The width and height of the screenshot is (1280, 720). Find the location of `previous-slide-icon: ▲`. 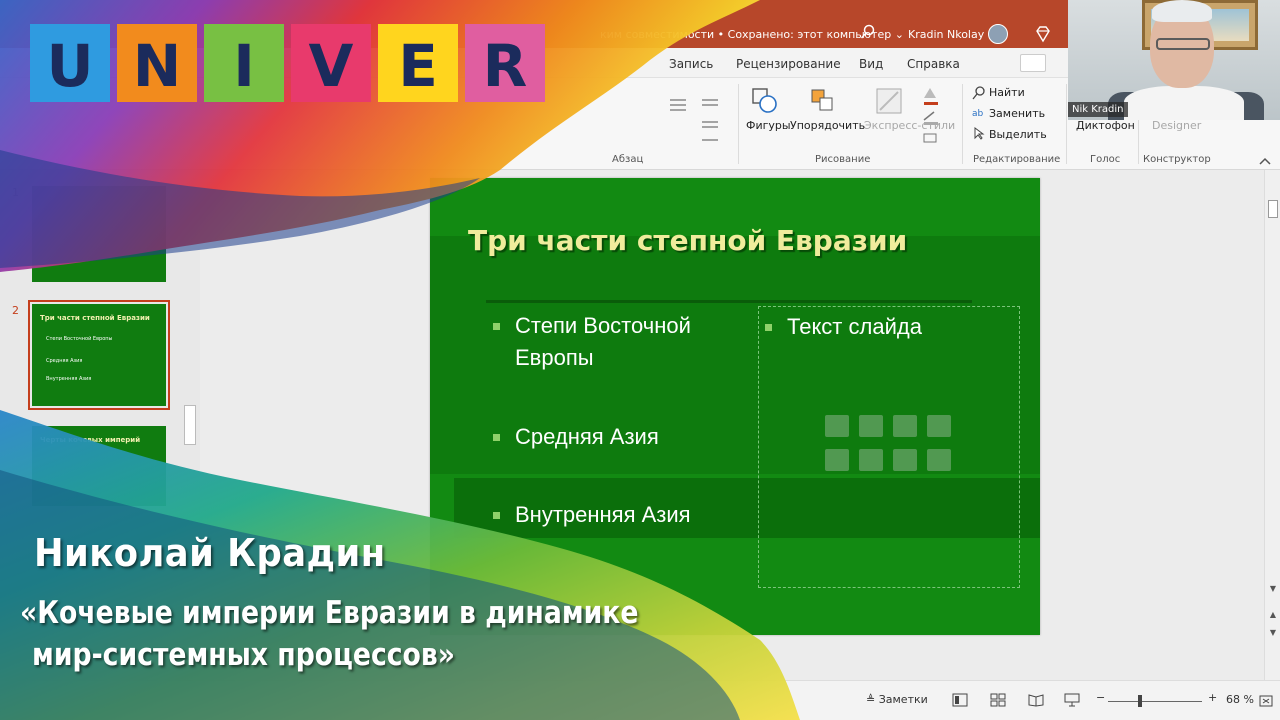

previous-slide-icon: ▲ is located at coordinates (1273, 615).